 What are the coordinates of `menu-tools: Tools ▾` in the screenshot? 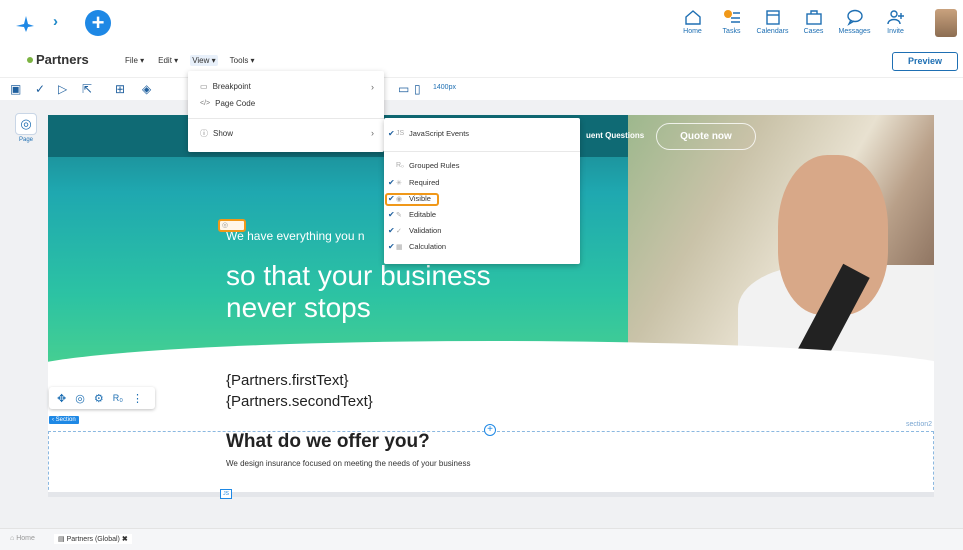 It's located at (242, 60).